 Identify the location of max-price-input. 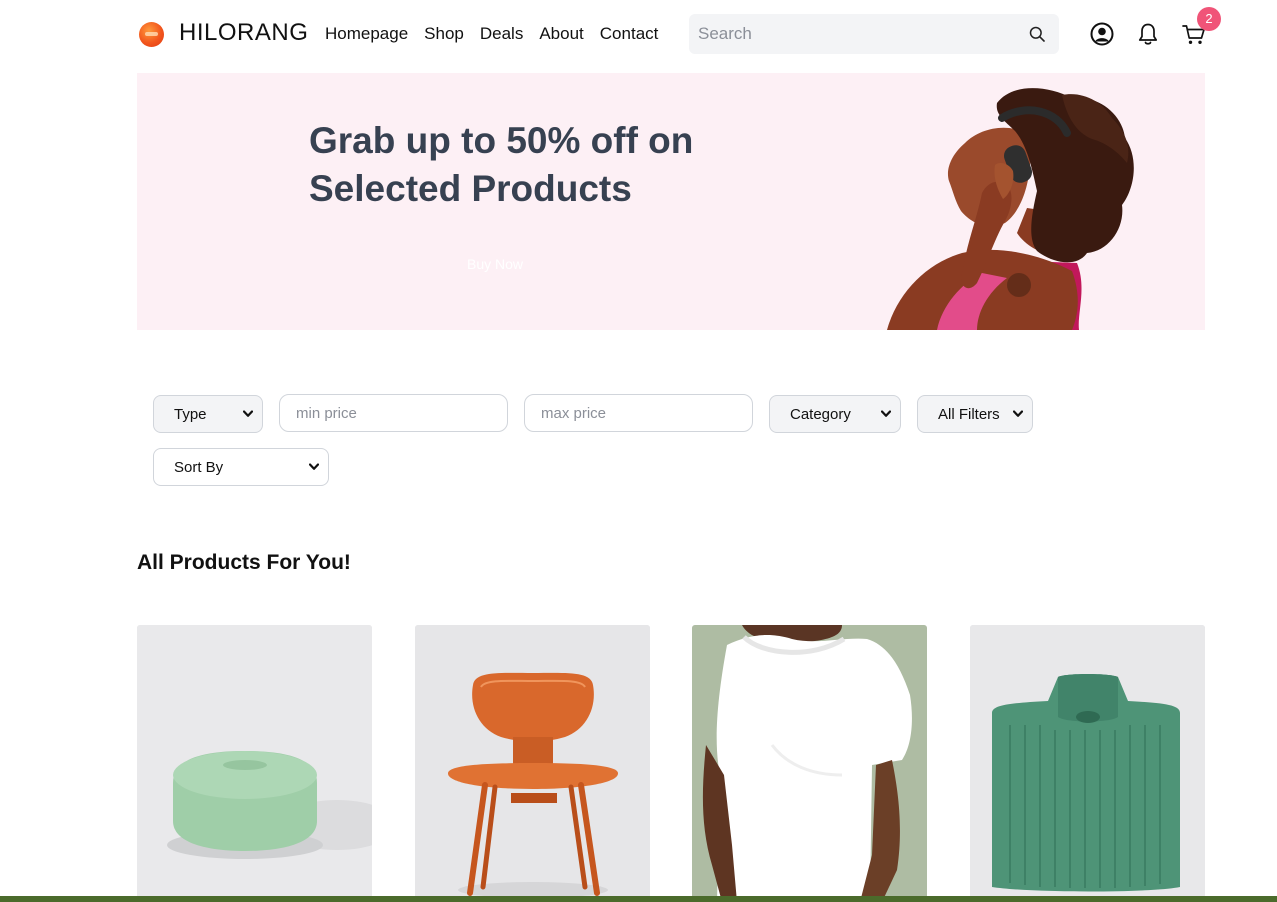
(638, 413).